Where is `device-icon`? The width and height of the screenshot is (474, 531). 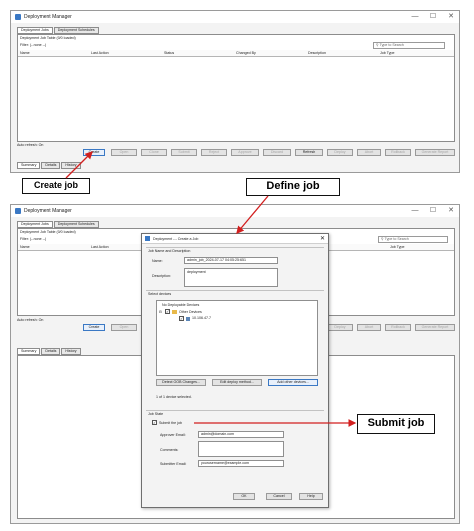 device-icon is located at coordinates (188, 319).